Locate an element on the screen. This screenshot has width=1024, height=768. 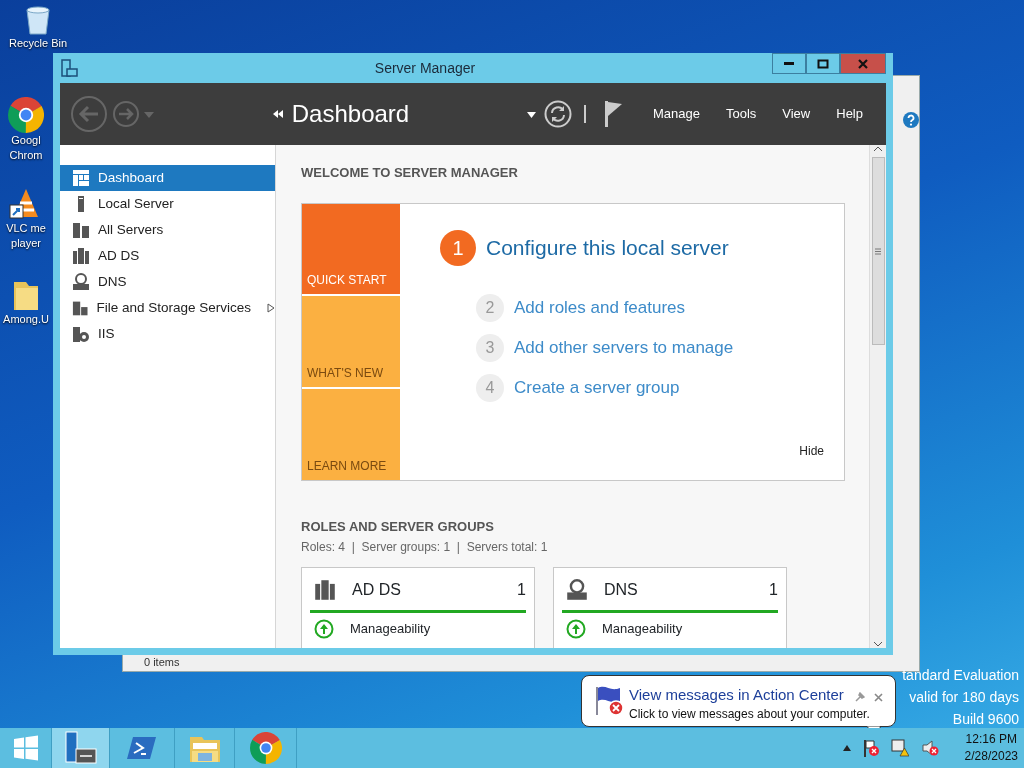
notifications-button is located at coordinates (613, 114).